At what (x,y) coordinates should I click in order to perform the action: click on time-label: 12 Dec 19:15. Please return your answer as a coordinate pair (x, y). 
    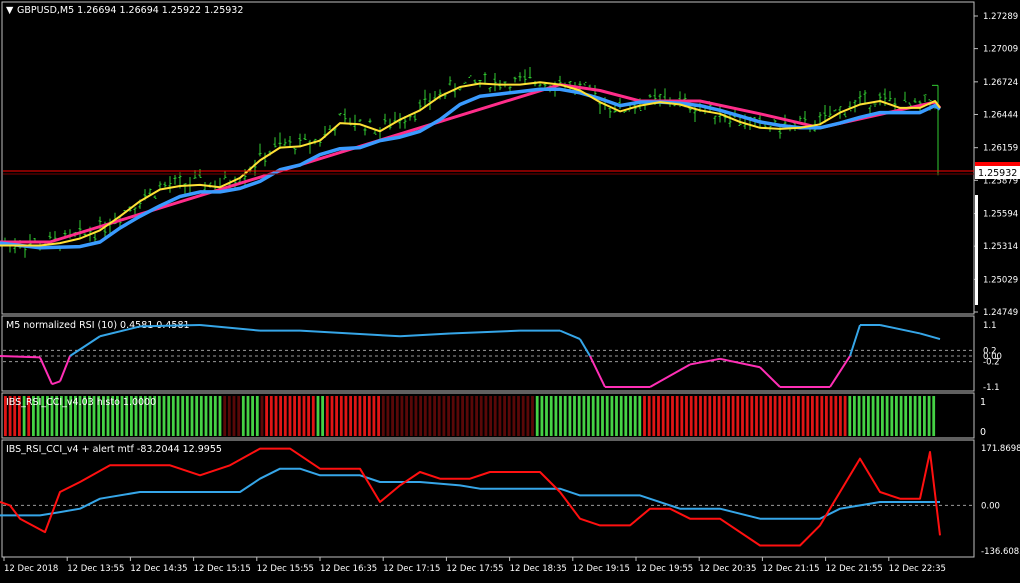
    Looking at the image, I should click on (601, 569).